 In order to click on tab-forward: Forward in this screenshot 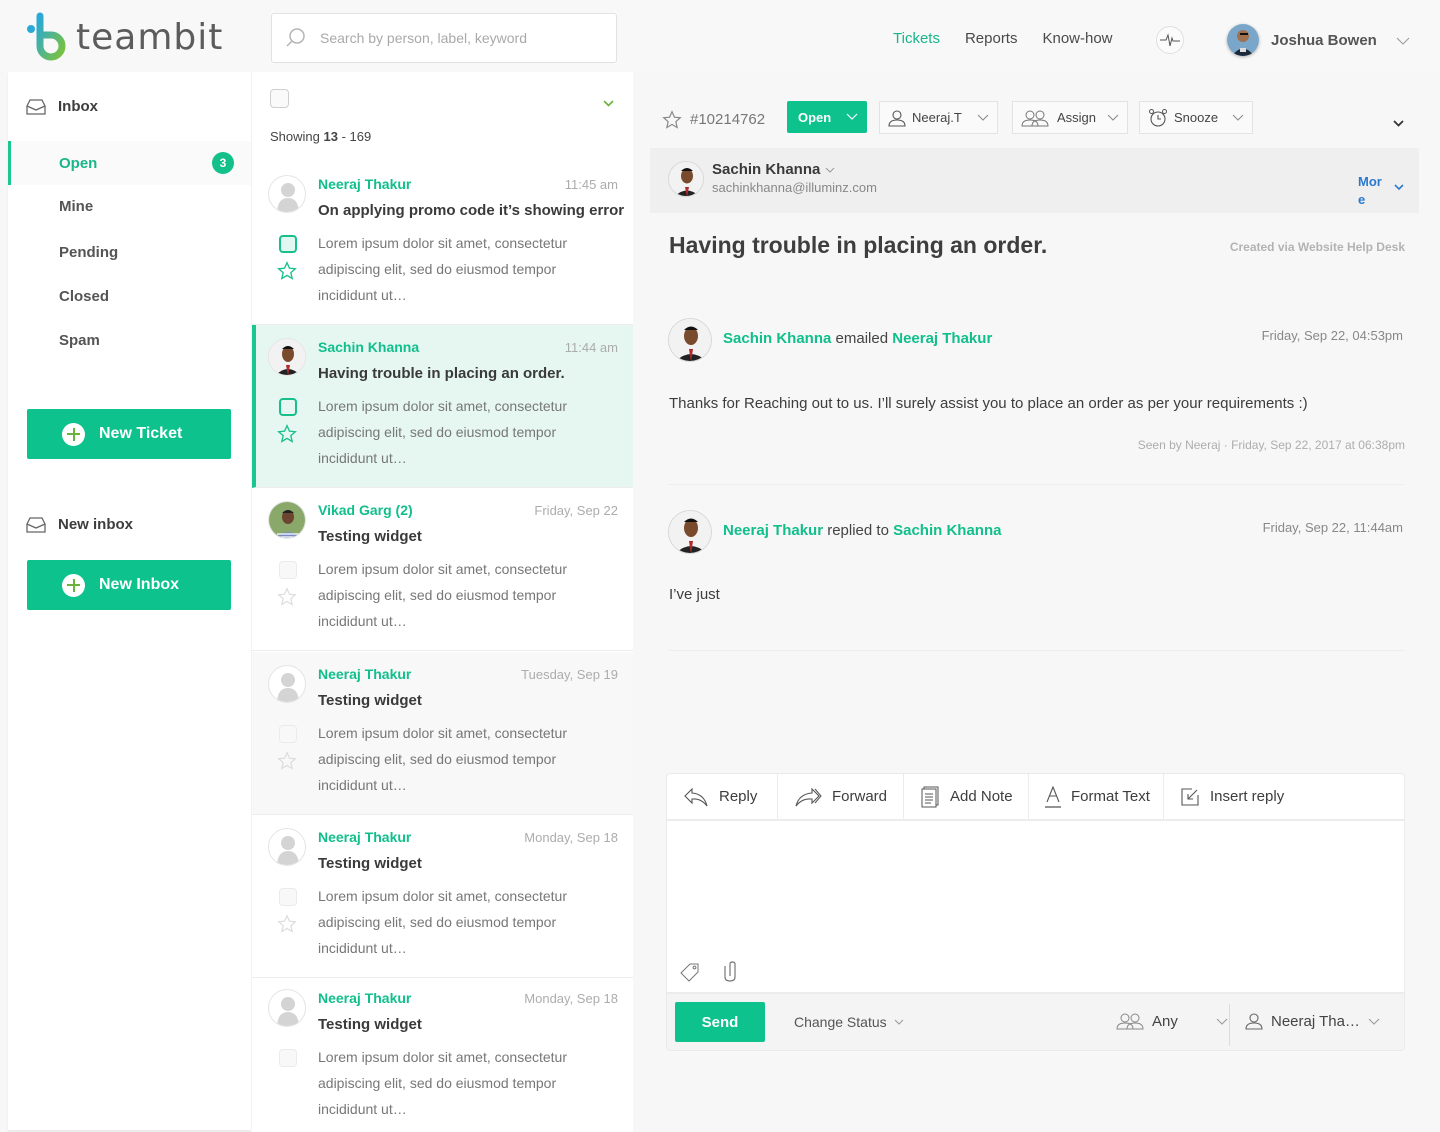, I will do `click(841, 796)`.